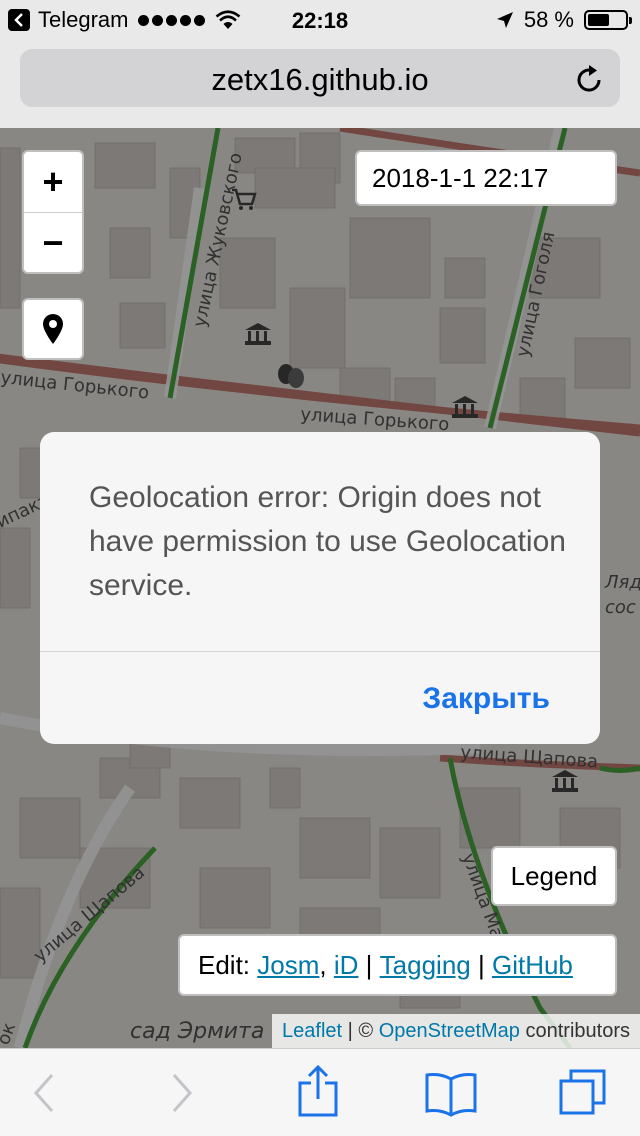 This screenshot has height=1136, width=640. I want to click on browser-toolbar, so click(320, 1092).